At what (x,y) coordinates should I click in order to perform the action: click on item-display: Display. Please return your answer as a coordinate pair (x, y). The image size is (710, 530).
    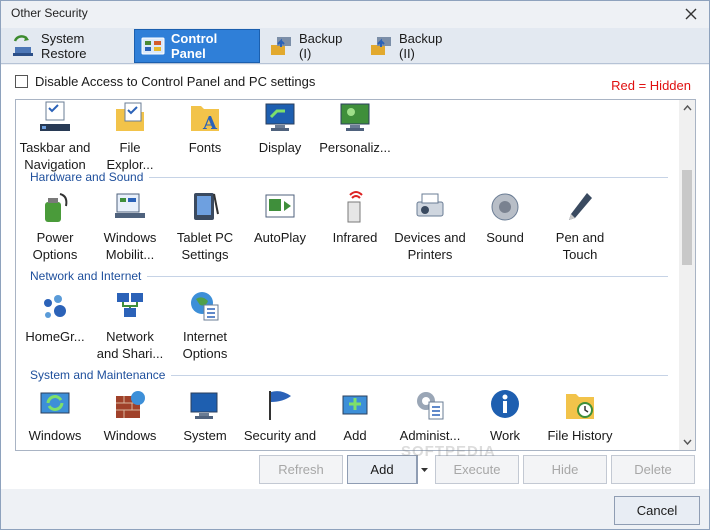
    Looking at the image, I should click on (280, 128).